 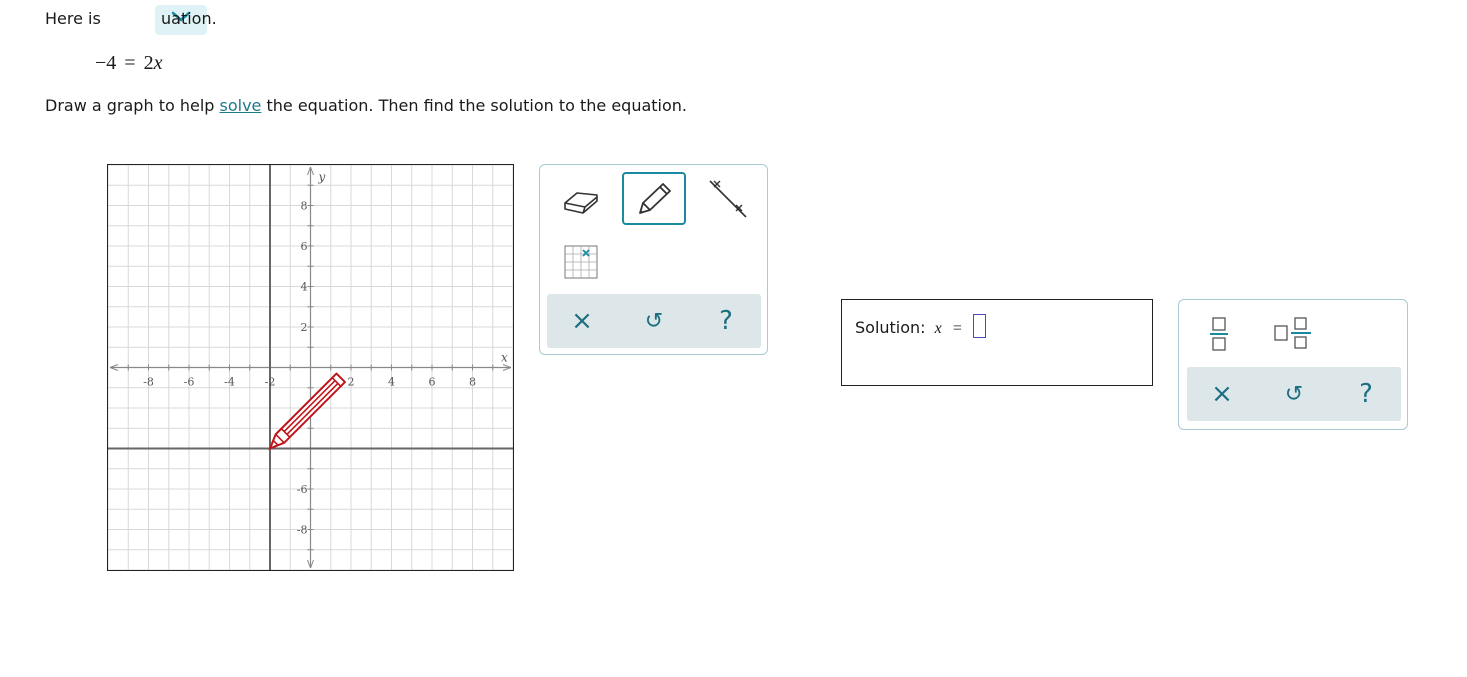 What do you see at coordinates (1366, 394) in the screenshot?
I see `keypad-help-button: ?` at bounding box center [1366, 394].